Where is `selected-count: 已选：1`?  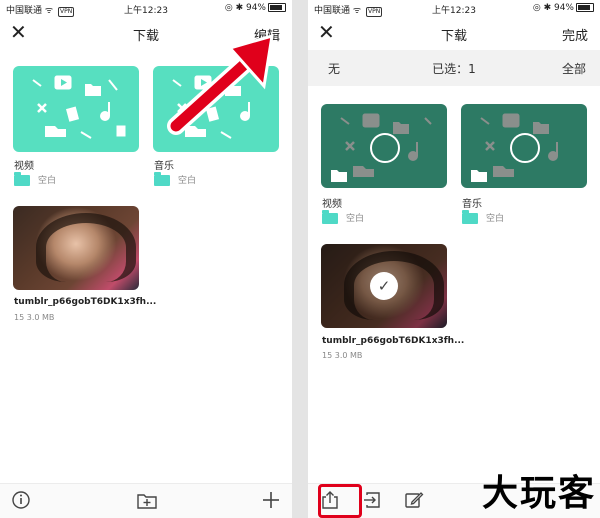 selected-count: 已选：1 is located at coordinates (454, 69).